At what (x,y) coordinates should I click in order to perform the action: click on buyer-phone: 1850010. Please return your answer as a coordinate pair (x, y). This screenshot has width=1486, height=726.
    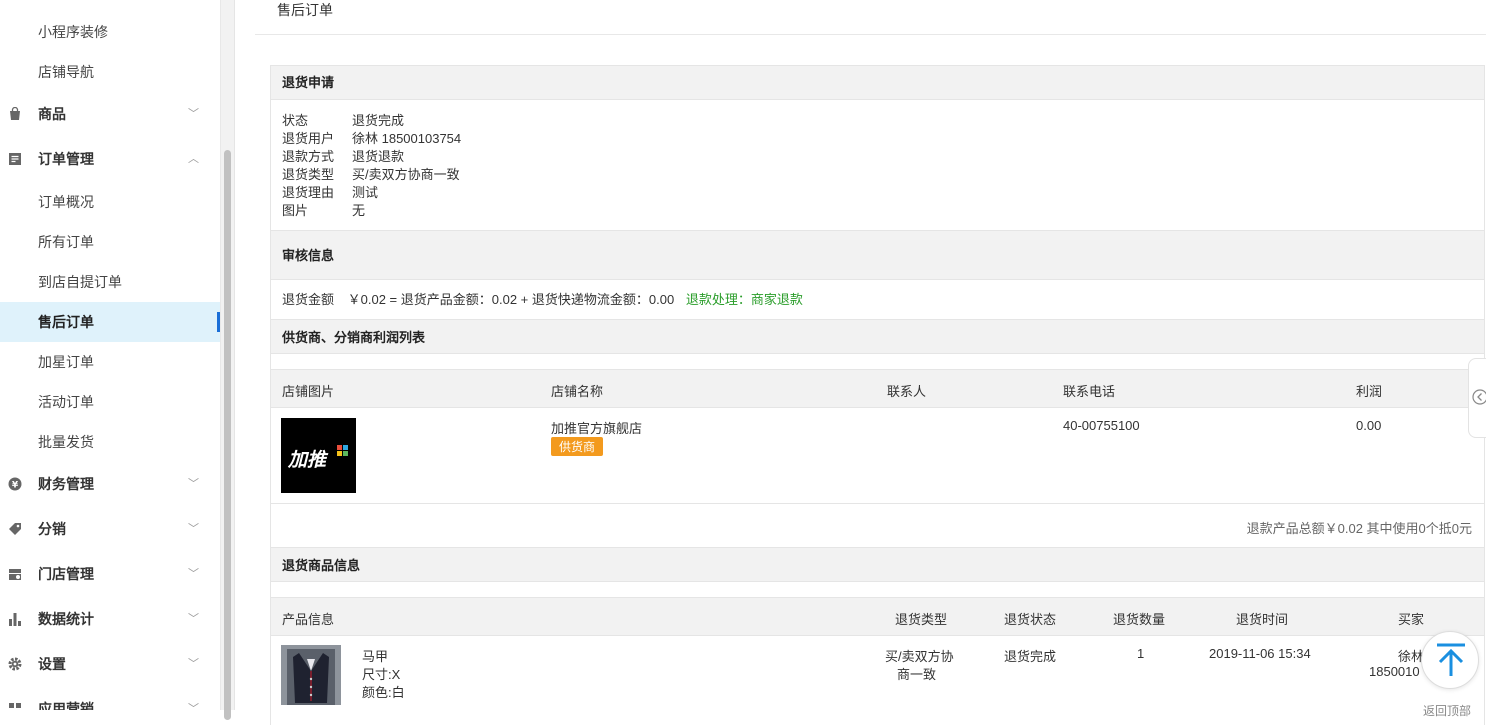
    Looking at the image, I should click on (1394, 671).